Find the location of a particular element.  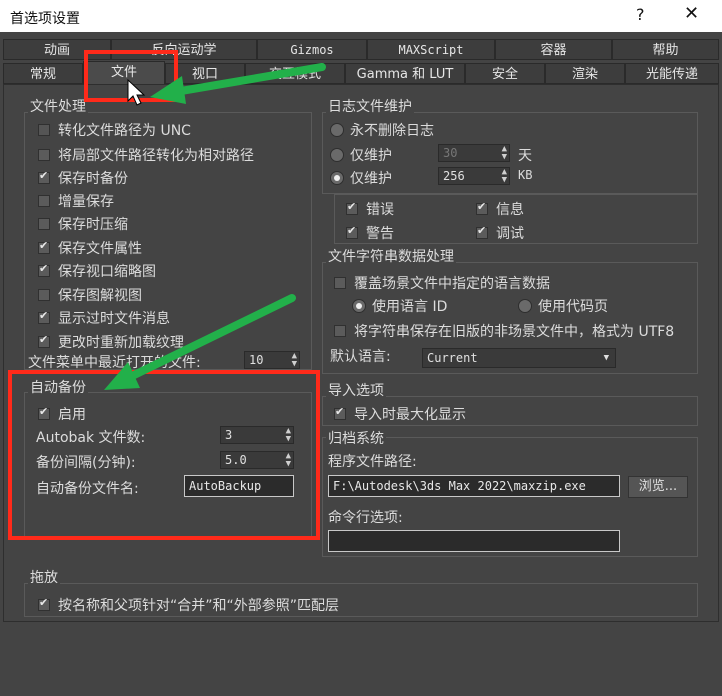

option-incremental-save: 增量保存 is located at coordinates (76, 201).